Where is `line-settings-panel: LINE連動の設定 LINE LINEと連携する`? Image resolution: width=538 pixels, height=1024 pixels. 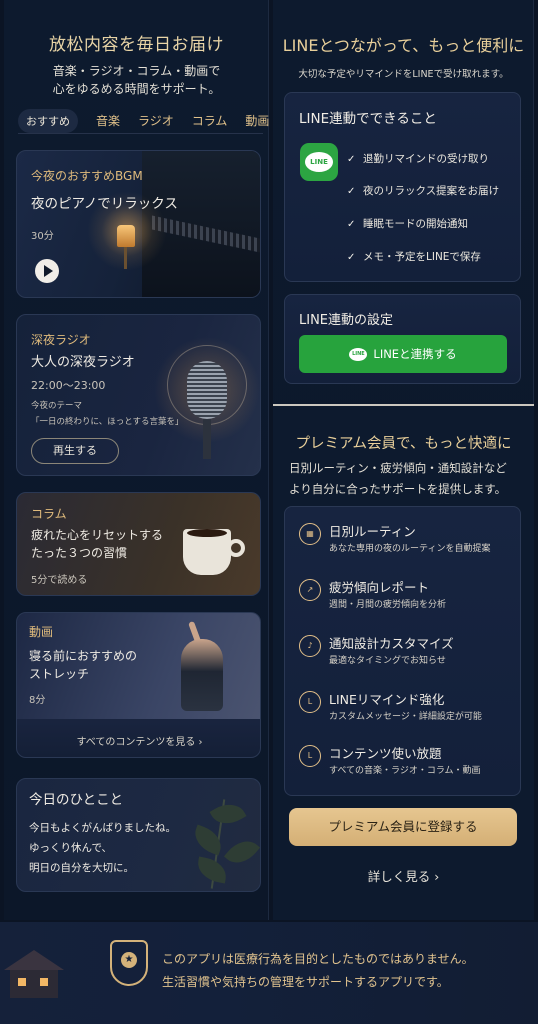 line-settings-panel: LINE連動の設定 LINE LINEと連携する is located at coordinates (402, 339).